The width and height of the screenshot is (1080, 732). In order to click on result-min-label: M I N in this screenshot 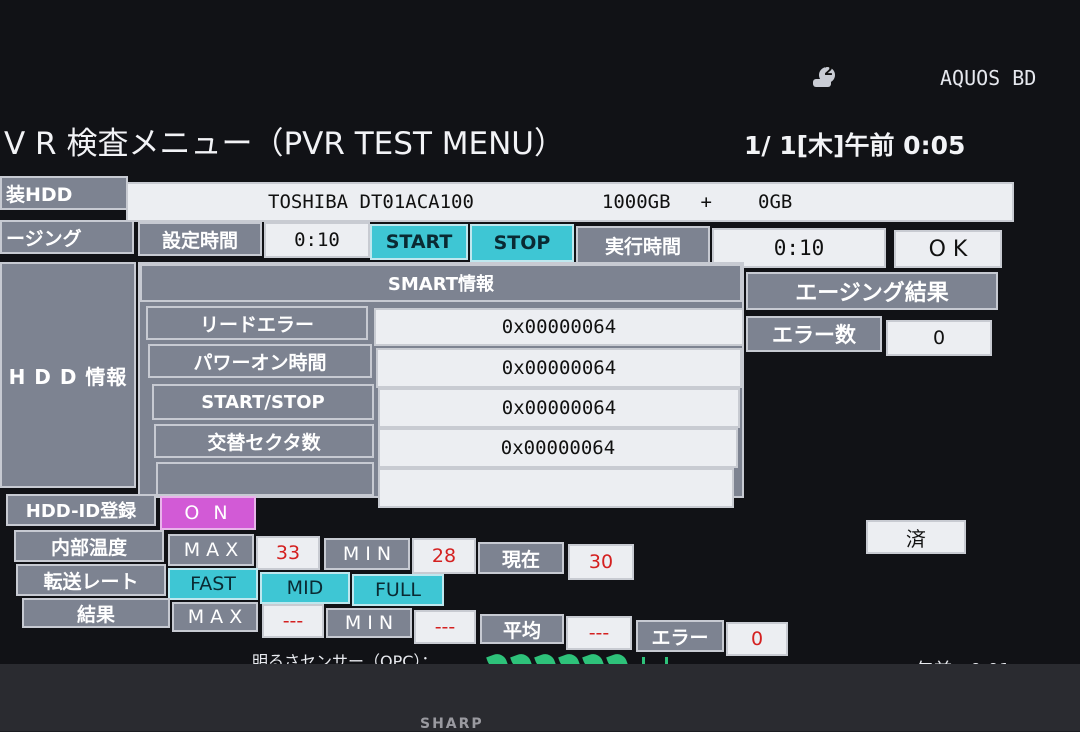, I will do `click(369, 623)`.